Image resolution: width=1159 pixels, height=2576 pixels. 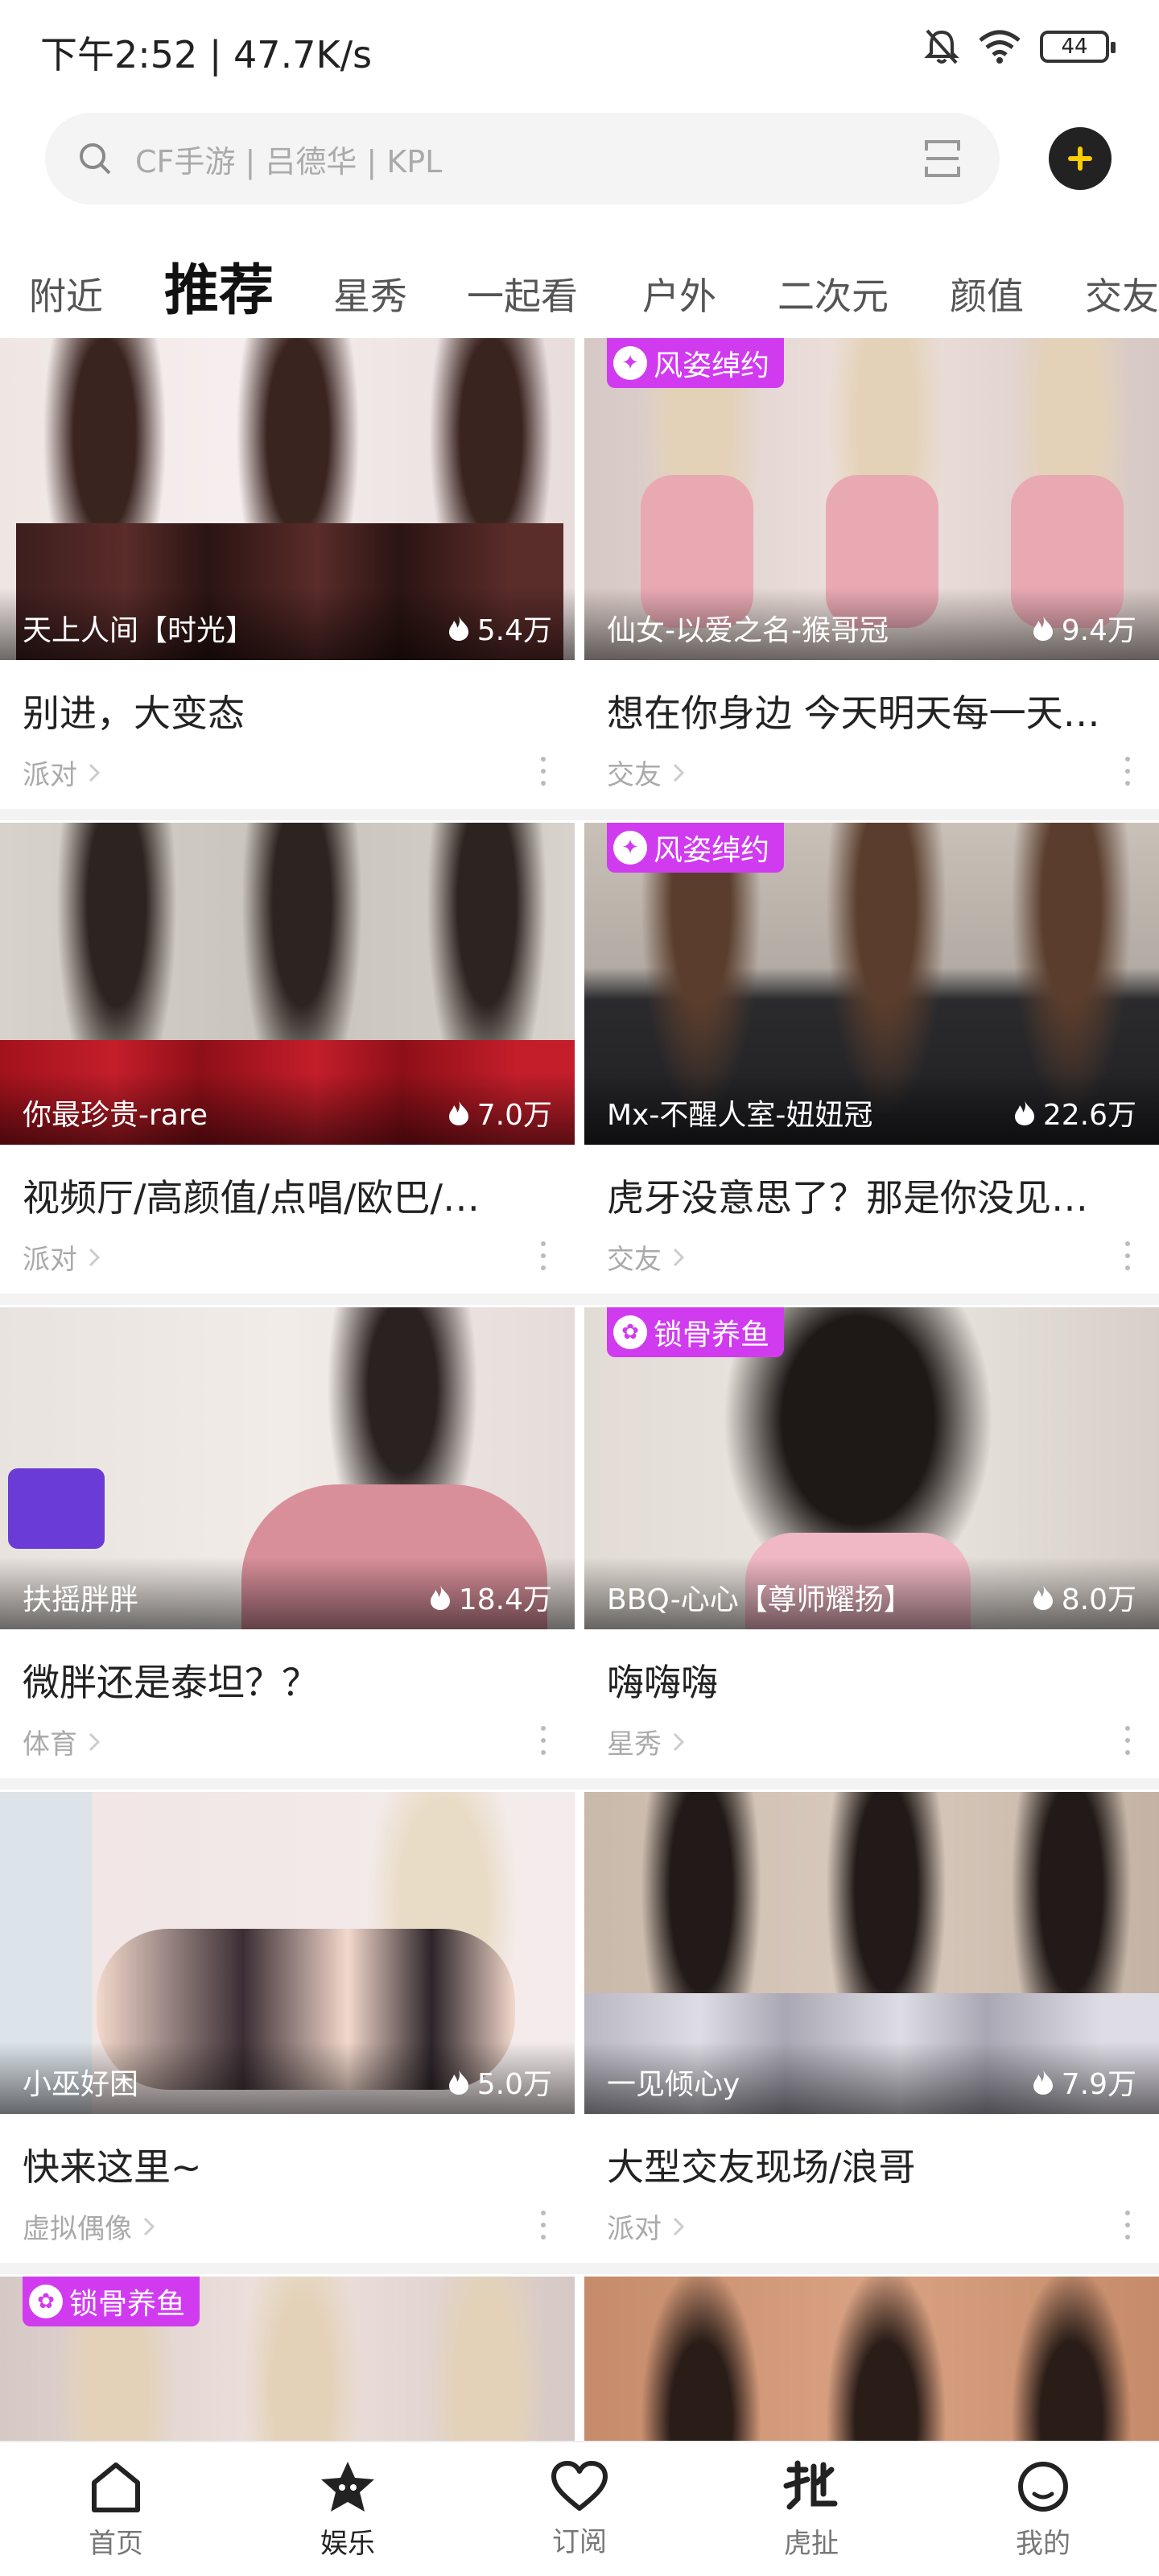 I want to click on viewer-count-value: 8.0万, so click(x=1098, y=1599).